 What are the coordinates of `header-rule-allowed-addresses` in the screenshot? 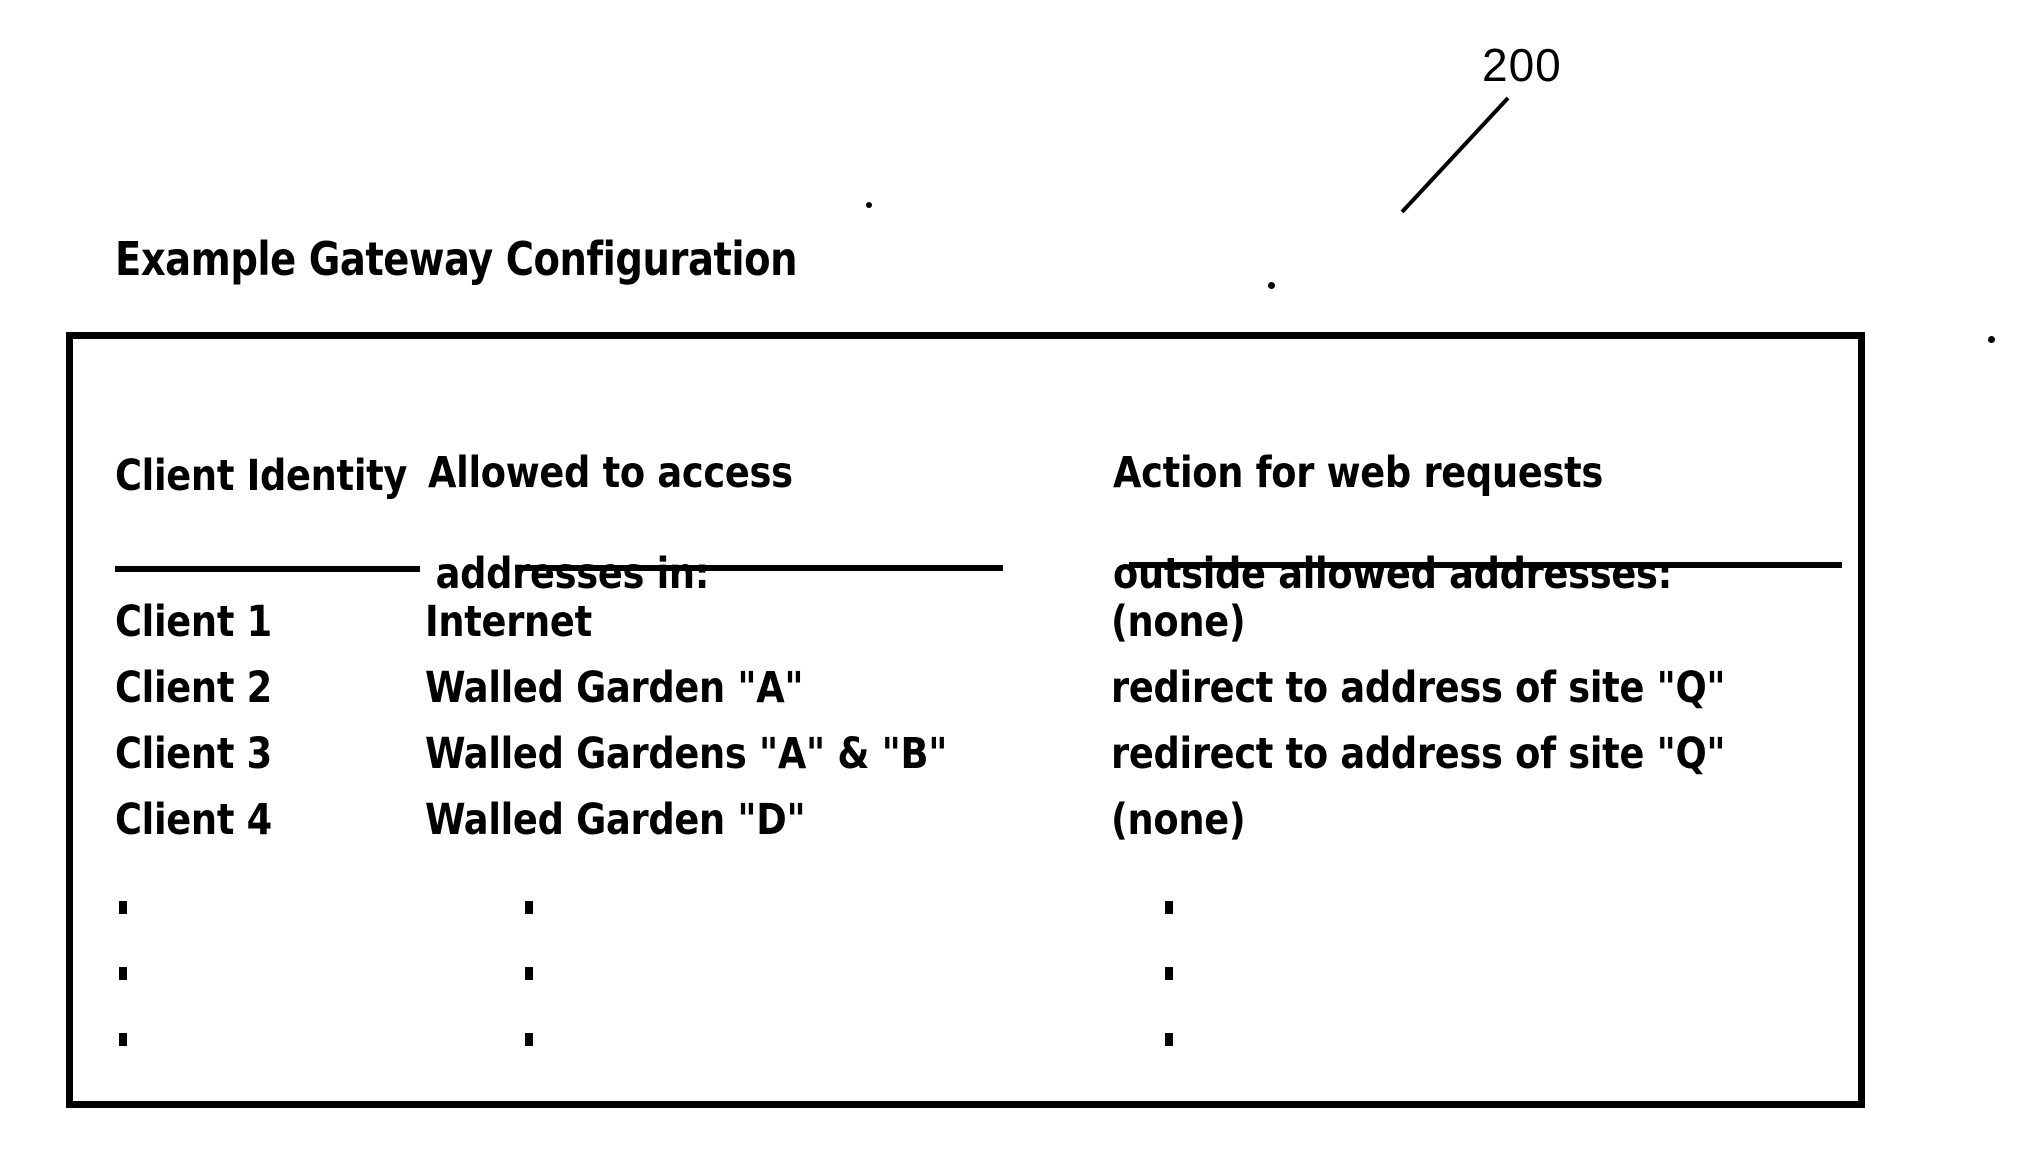 It's located at (759, 568).